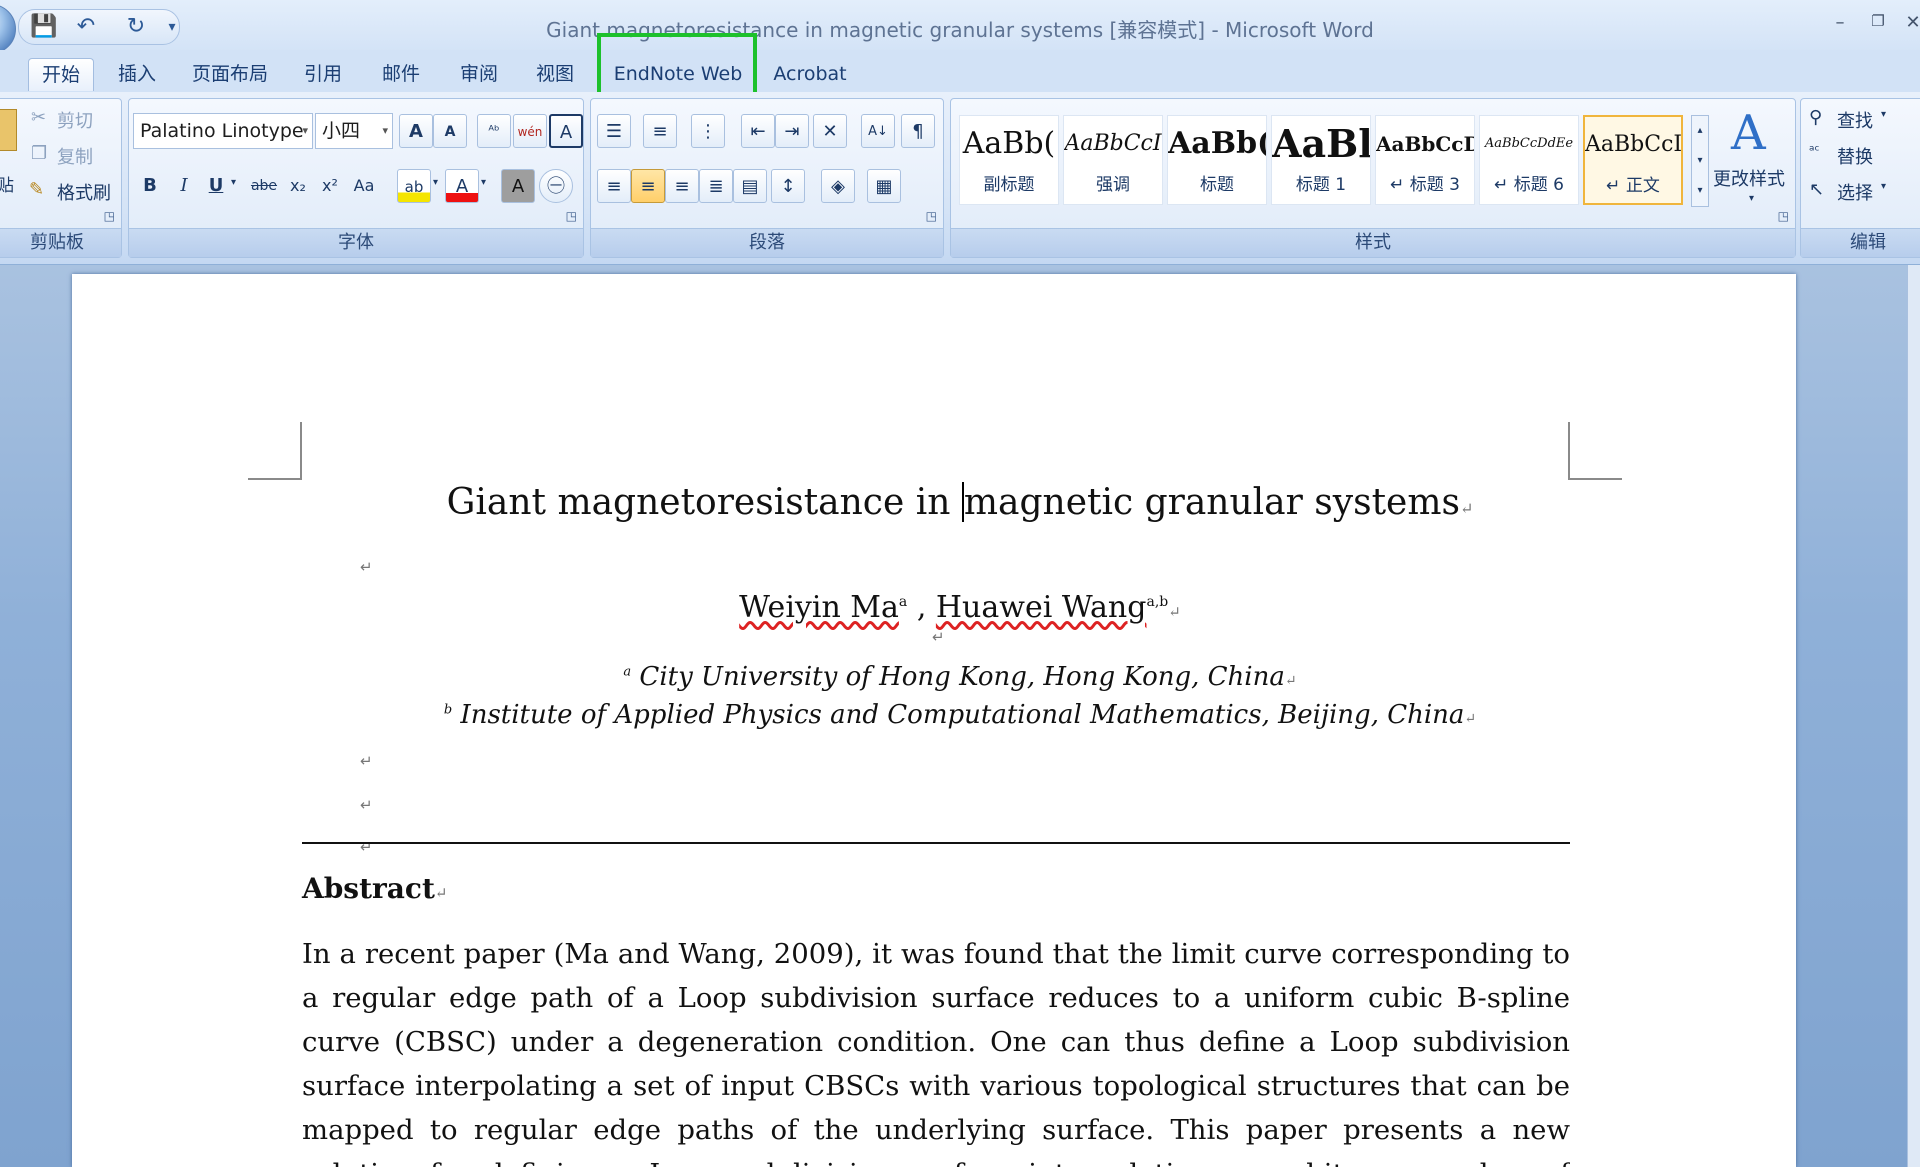 The height and width of the screenshot is (1167, 1920). I want to click on format-painter-icon: ✎, so click(37, 189).